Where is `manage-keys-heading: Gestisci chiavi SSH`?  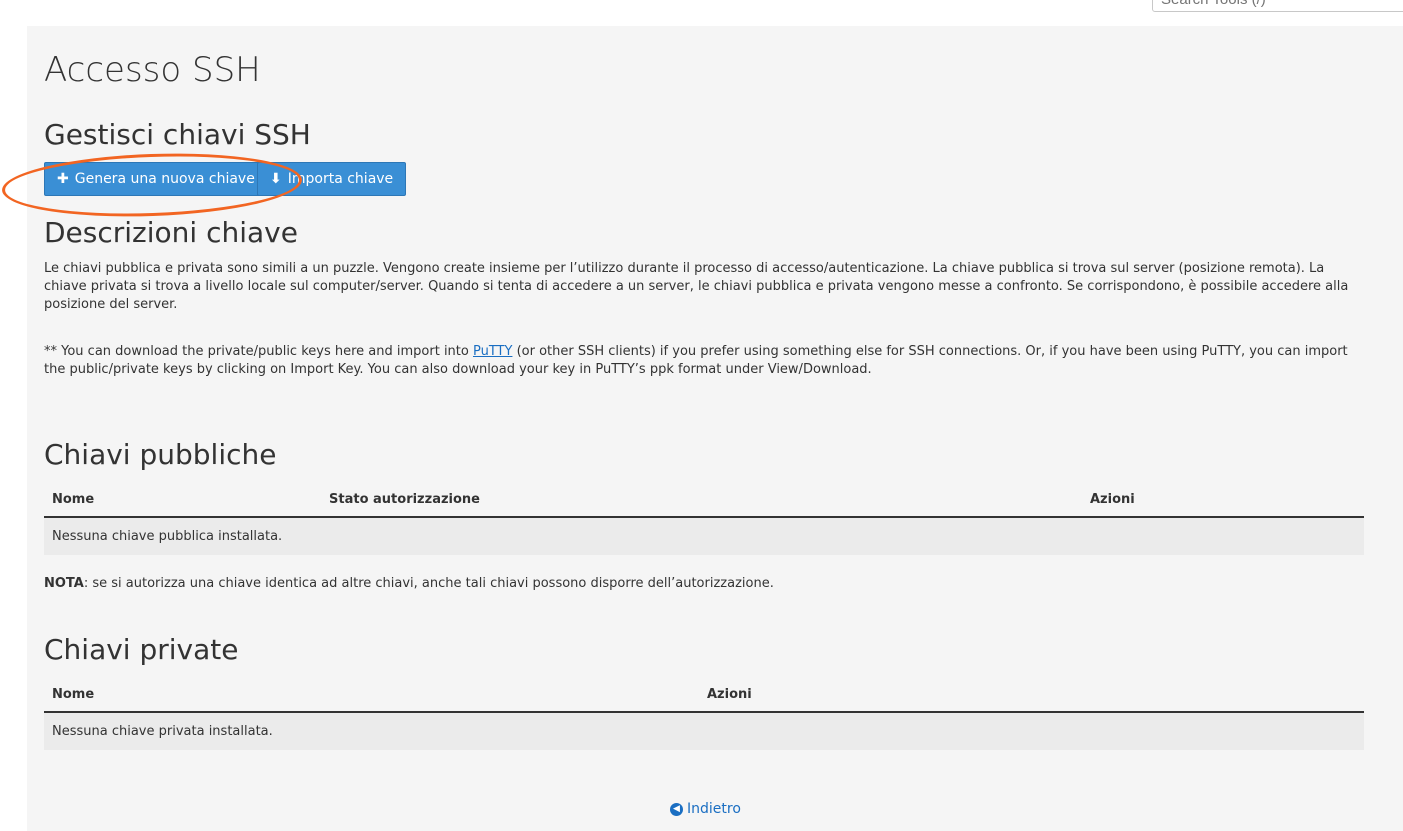
manage-keys-heading: Gestisci chiavi SSH is located at coordinates (177, 134).